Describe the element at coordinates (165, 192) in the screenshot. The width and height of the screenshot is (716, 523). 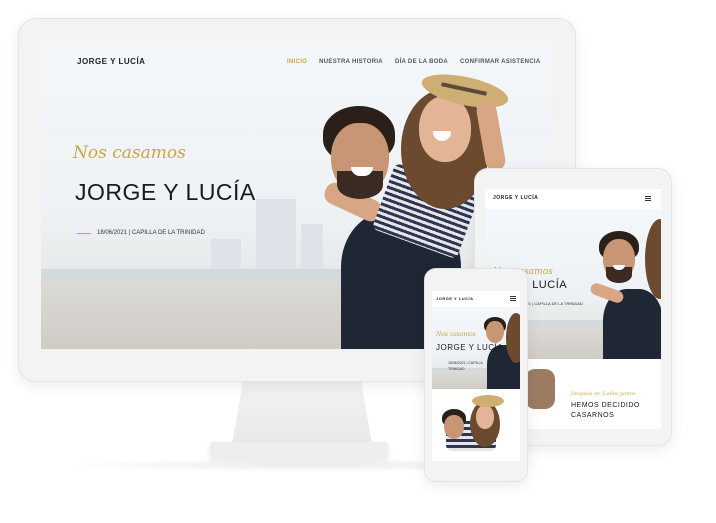
I see `hero-headline: JORGE Y LUCÍA` at that location.